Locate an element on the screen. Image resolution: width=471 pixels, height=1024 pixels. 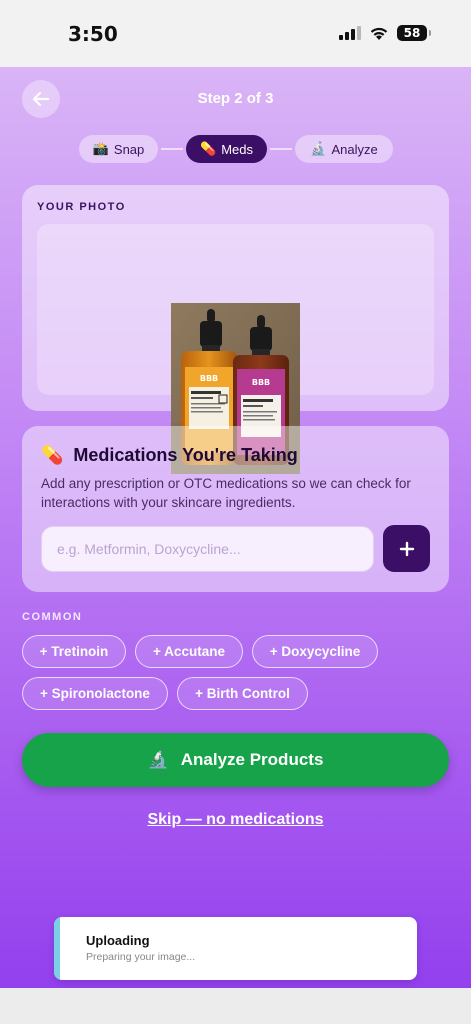
step-snap: 📸 Snap is located at coordinates (118, 149).